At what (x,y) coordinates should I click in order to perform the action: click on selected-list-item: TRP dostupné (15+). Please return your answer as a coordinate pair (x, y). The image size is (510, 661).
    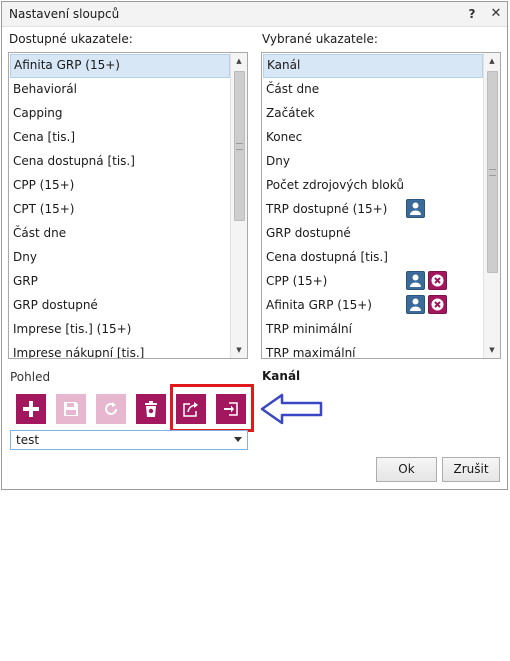
    Looking at the image, I should click on (373, 210).